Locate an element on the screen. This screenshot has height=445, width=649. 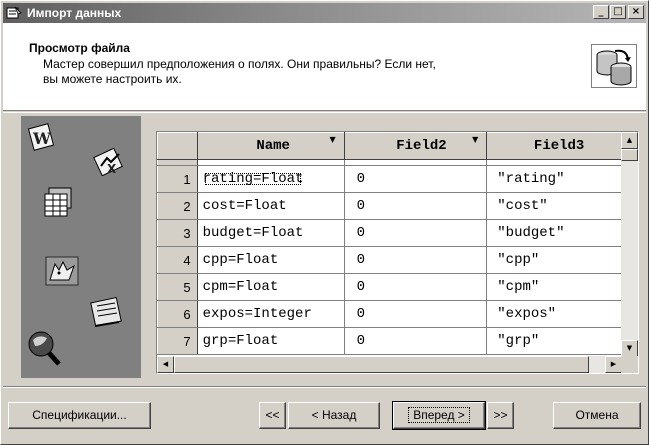
vertical-scrollbar: ▲ ▼ is located at coordinates (629, 244).